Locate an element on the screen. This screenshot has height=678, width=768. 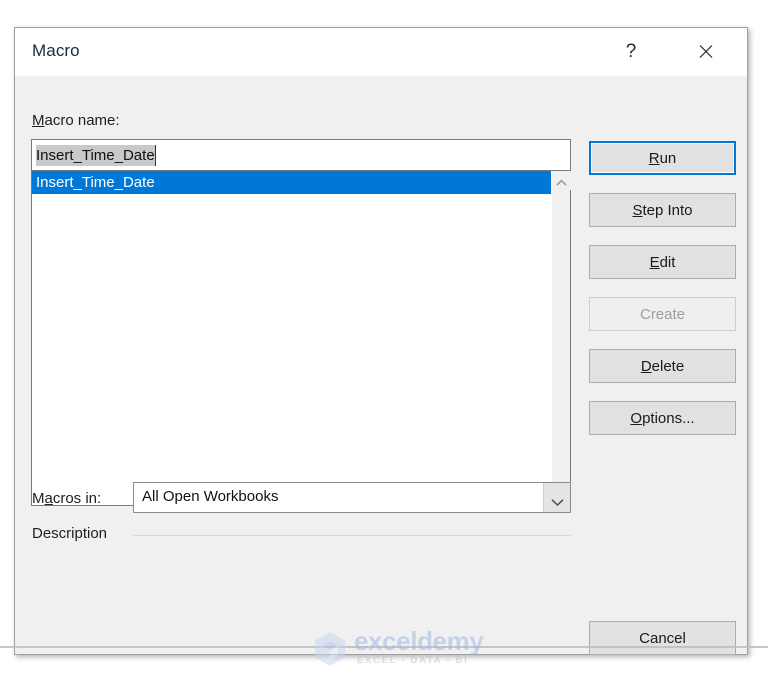
edit-button: Edit is located at coordinates (662, 262).